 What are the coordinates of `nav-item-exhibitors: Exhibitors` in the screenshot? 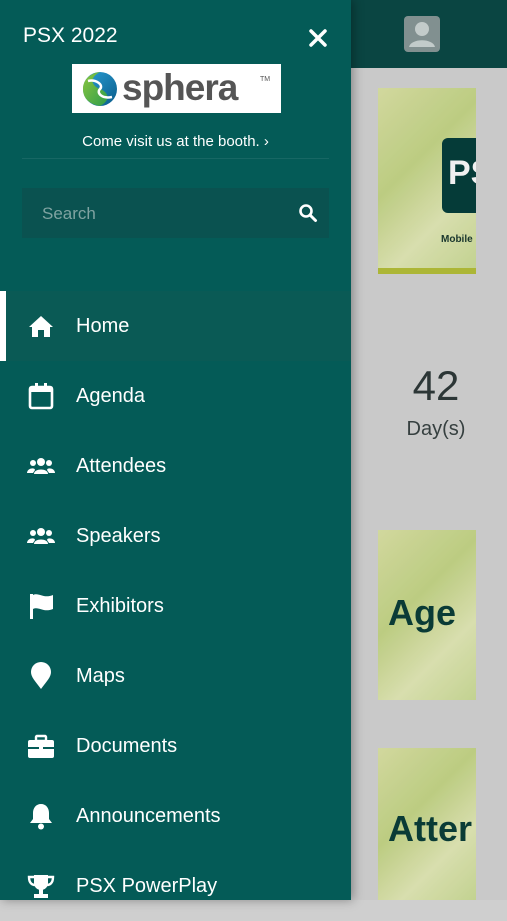 It's located at (175, 606).